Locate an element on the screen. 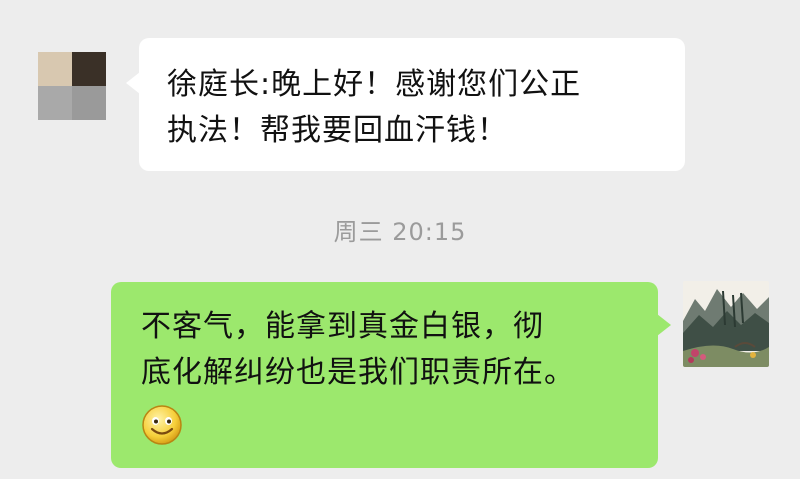 The height and width of the screenshot is (479, 800). self-avatar is located at coordinates (726, 324).